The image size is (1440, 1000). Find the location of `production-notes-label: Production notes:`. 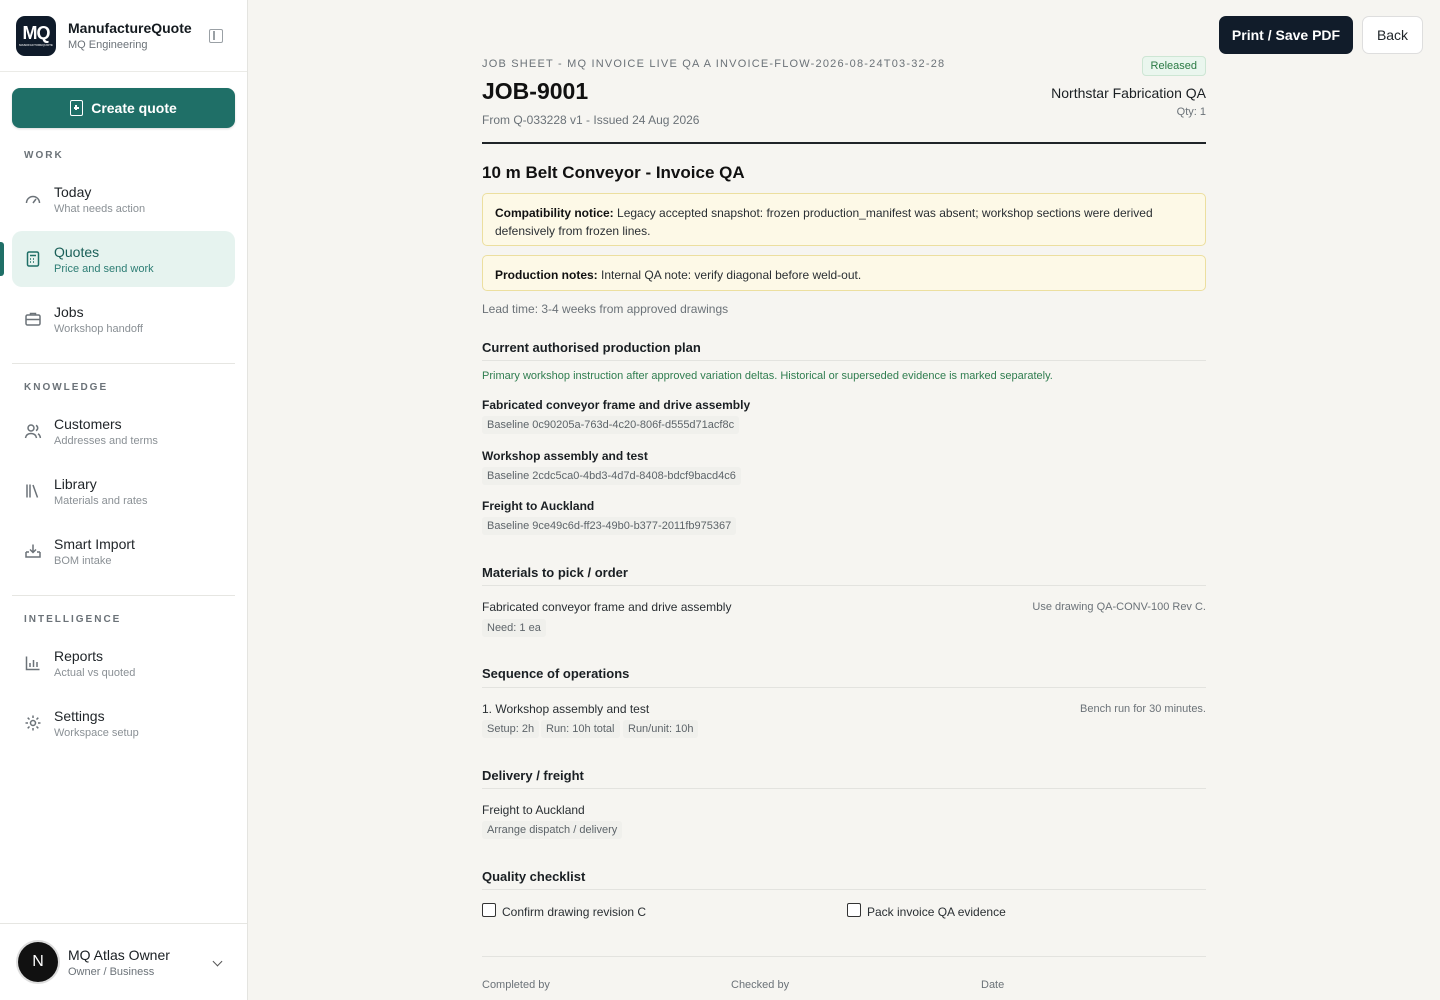

production-notes-label: Production notes: is located at coordinates (546, 275).